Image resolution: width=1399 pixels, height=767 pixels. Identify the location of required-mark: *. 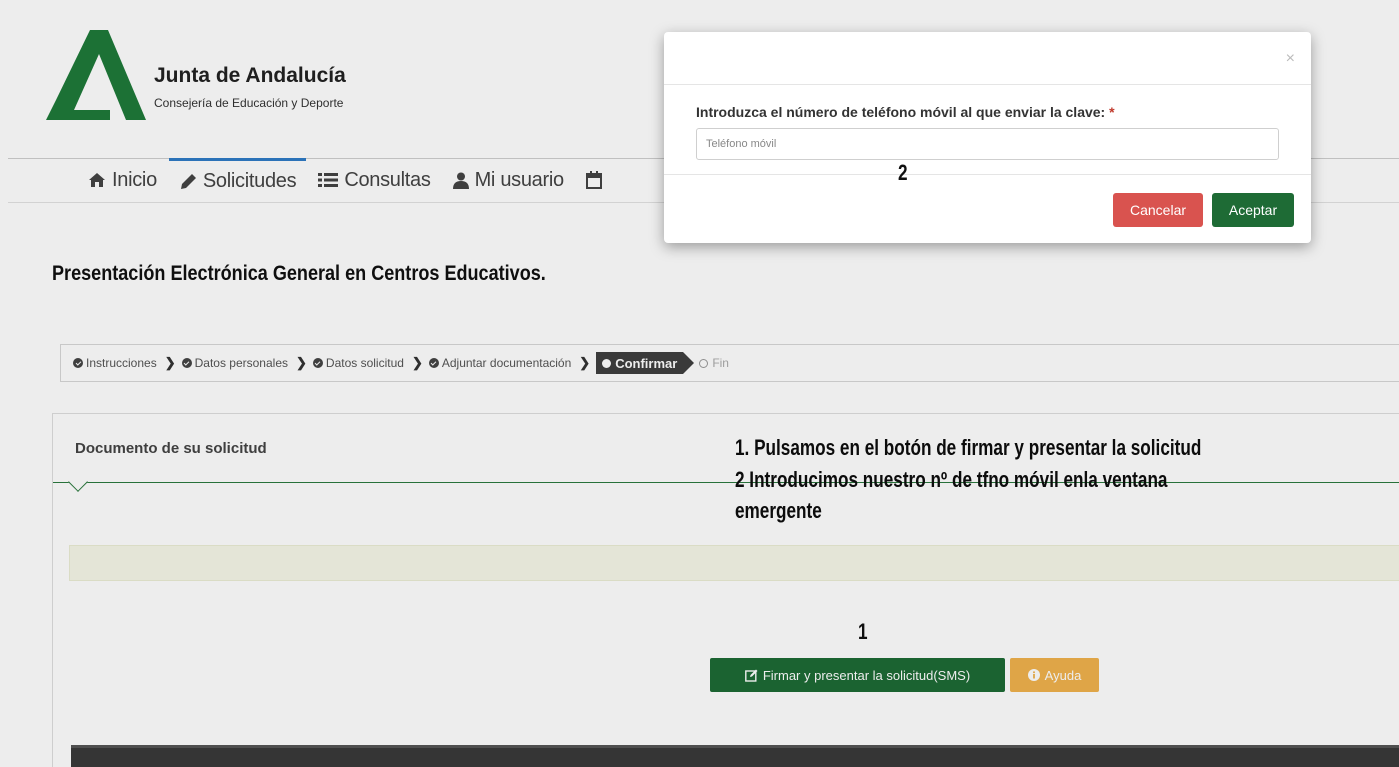
(1112, 112).